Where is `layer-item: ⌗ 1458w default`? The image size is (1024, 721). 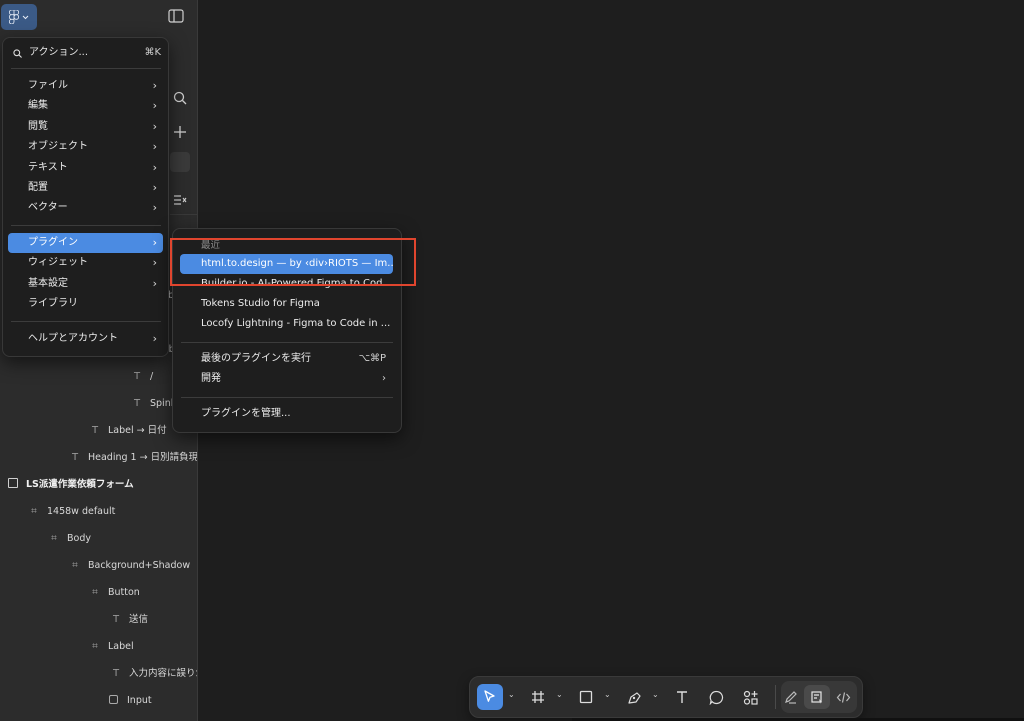
layer-item: ⌗ 1458w default is located at coordinates (71, 512).